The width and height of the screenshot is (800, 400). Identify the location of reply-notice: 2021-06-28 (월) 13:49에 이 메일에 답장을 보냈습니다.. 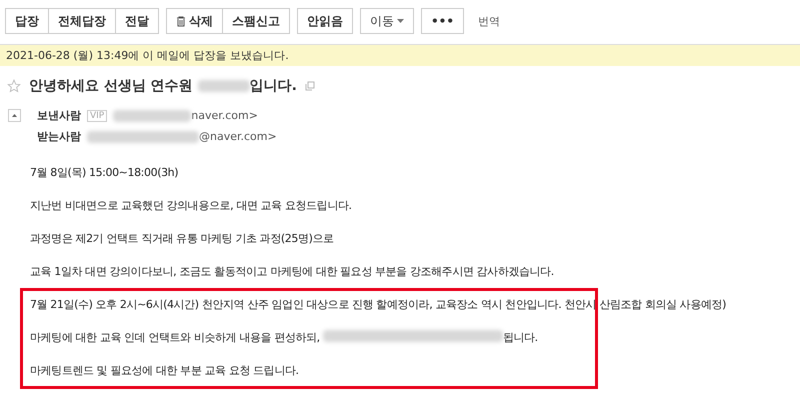
(400, 55).